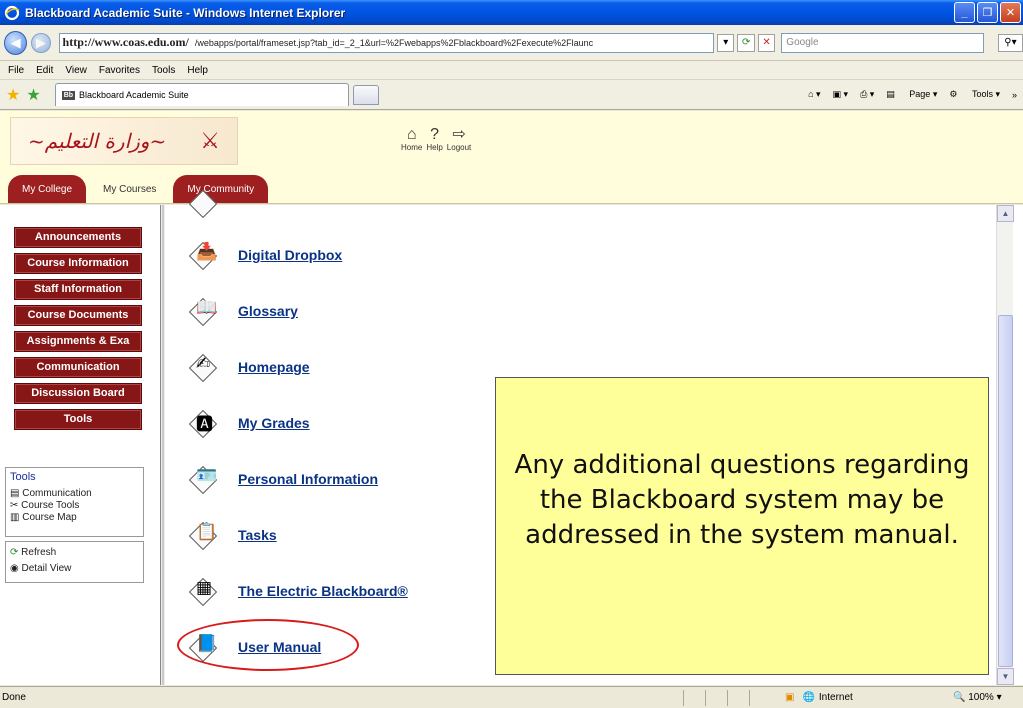 The image size is (1023, 708). Describe the element at coordinates (201, 94) in the screenshot. I see `browser-tab: Bb Blackboard Academic Suite` at that location.